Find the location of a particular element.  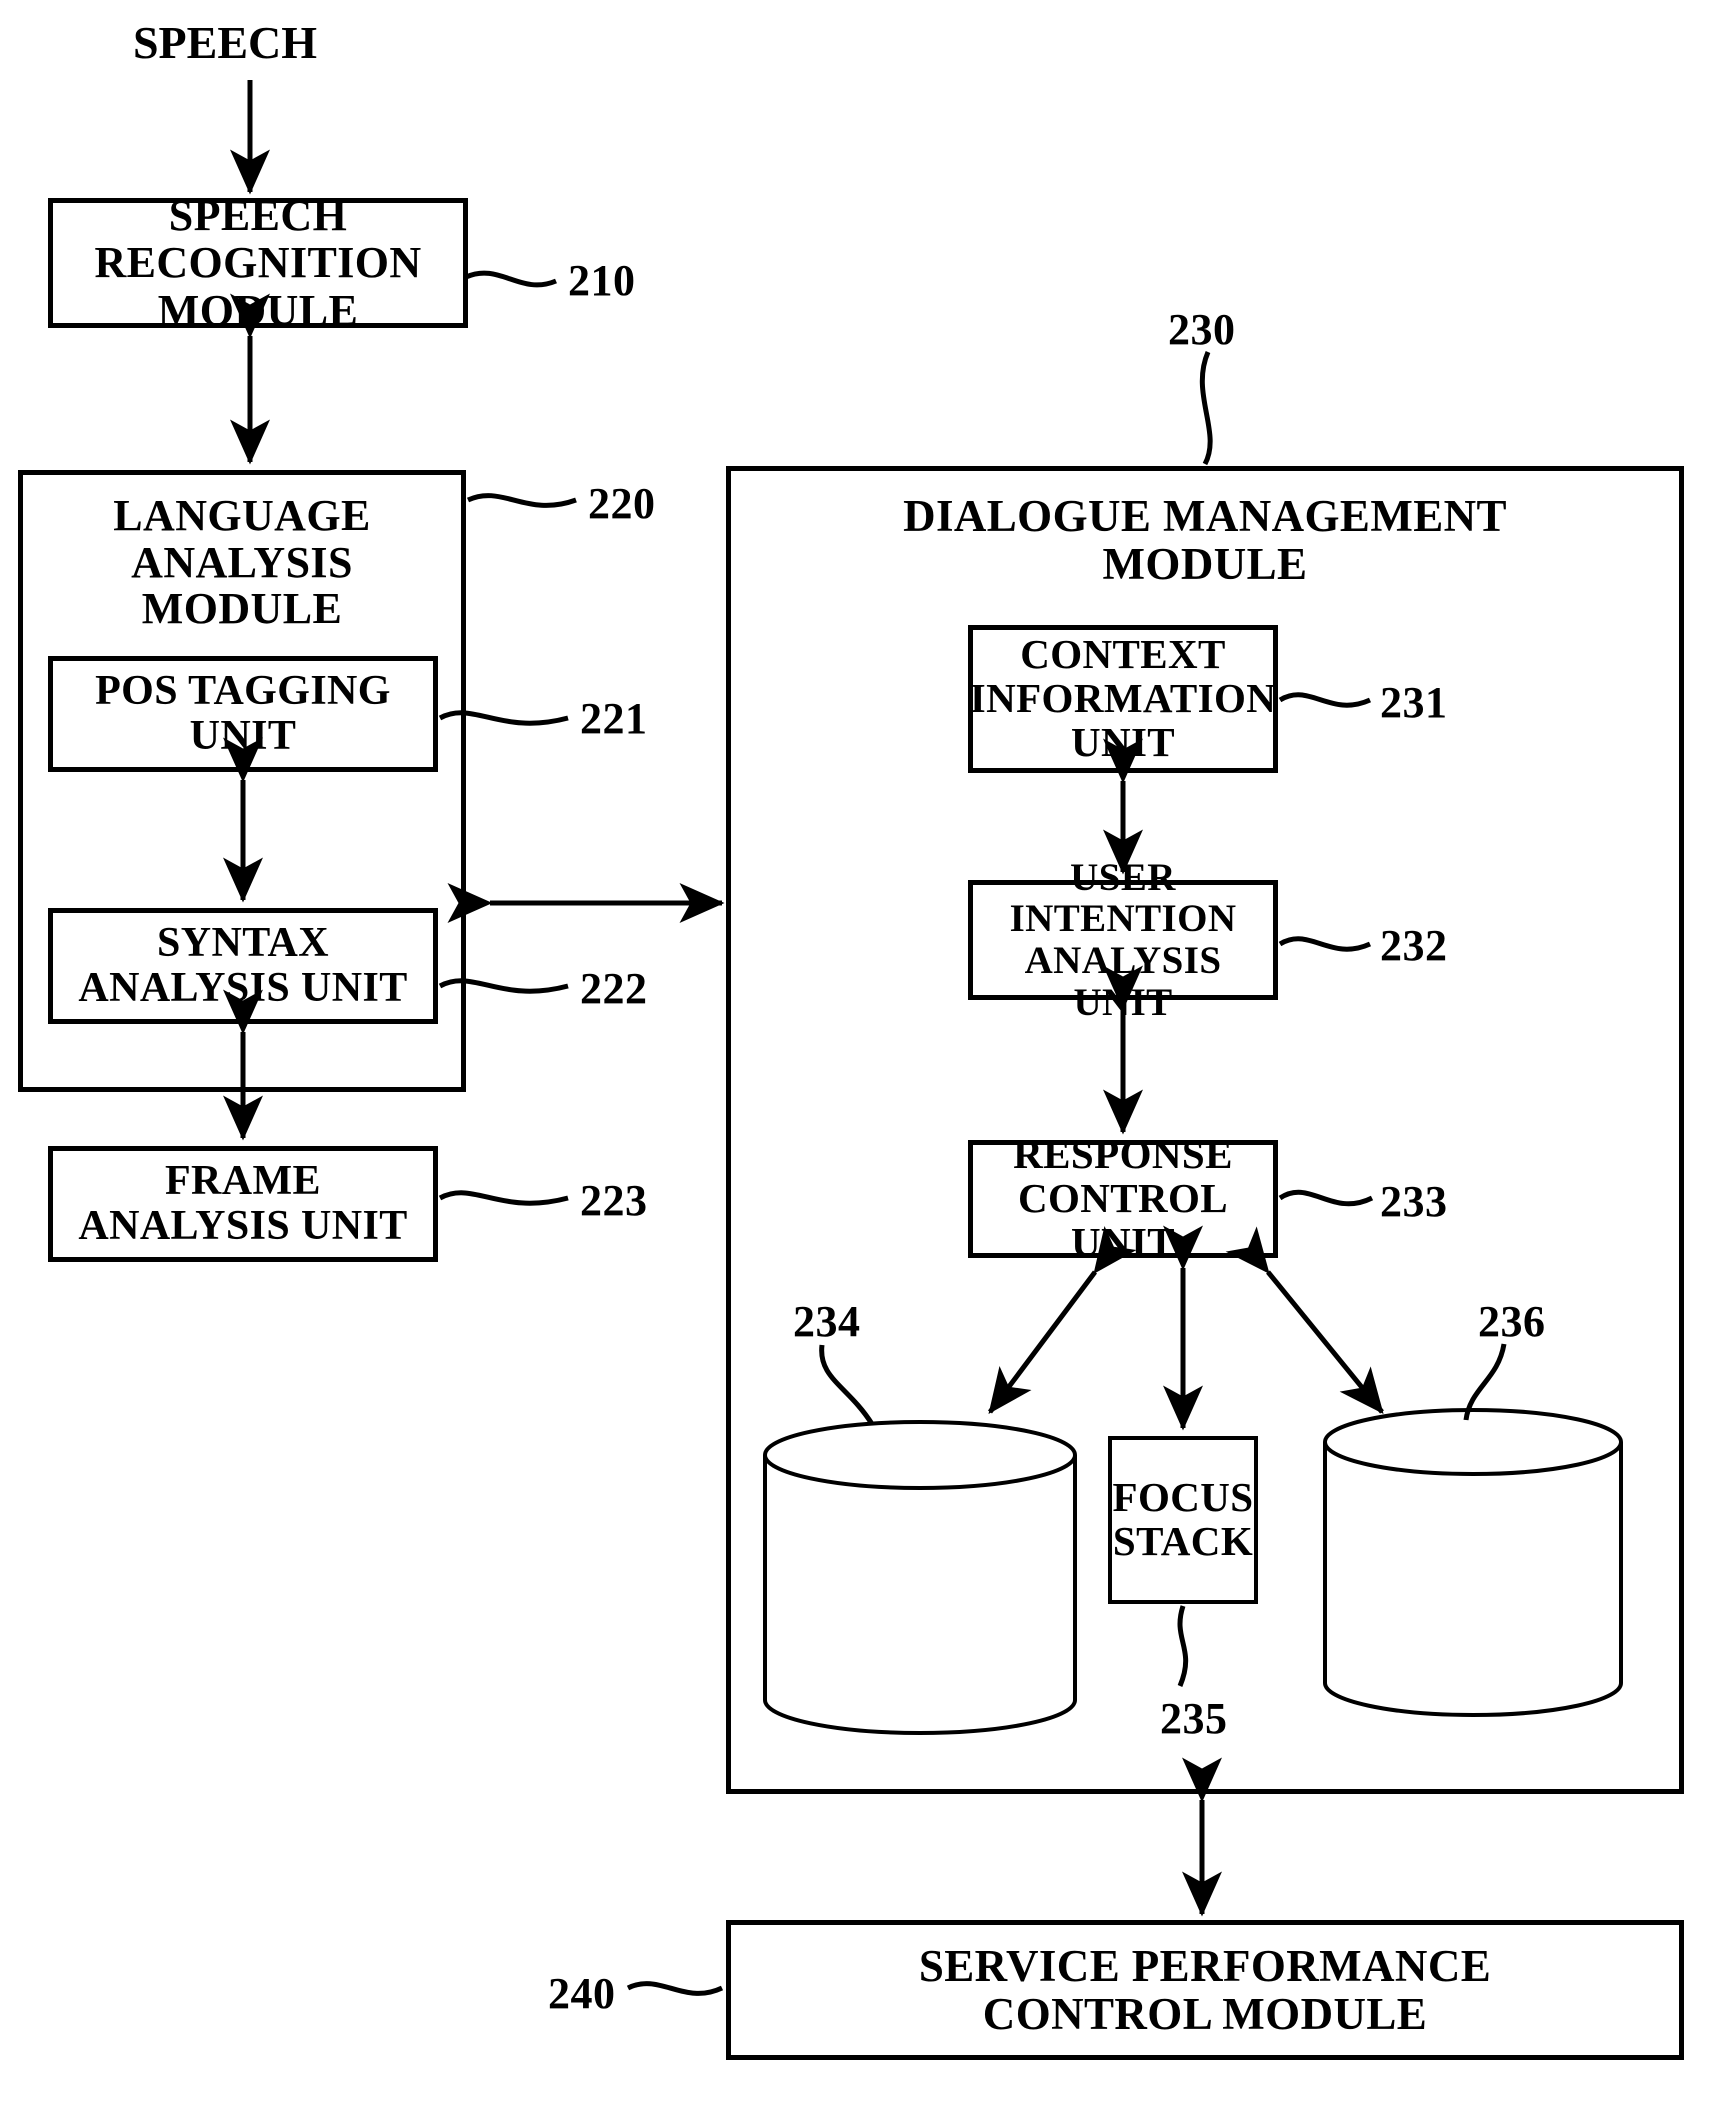

language-analysis-module-label: LANGUAGE ANALYSIS MODULE is located at coordinates (242, 562).